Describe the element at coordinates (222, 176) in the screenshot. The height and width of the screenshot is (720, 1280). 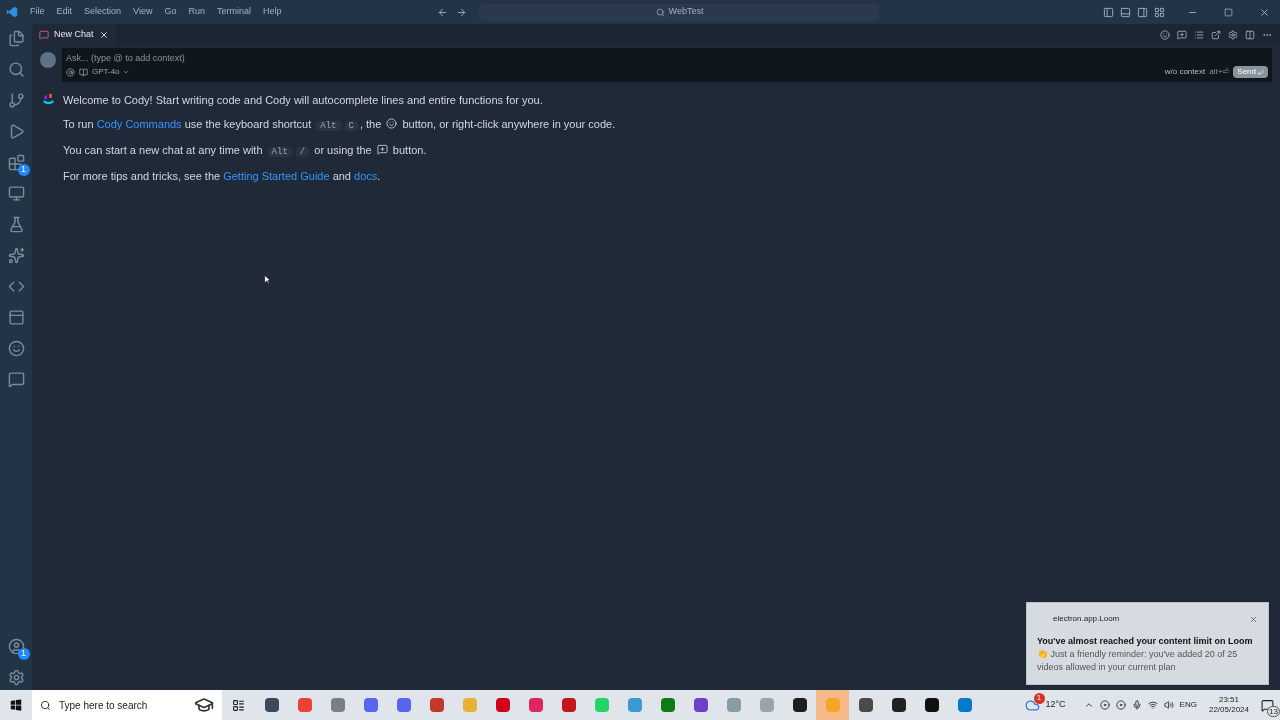
I see `chat-message: For more tips and tricks, see the Getting Started Guide and docs.` at that location.